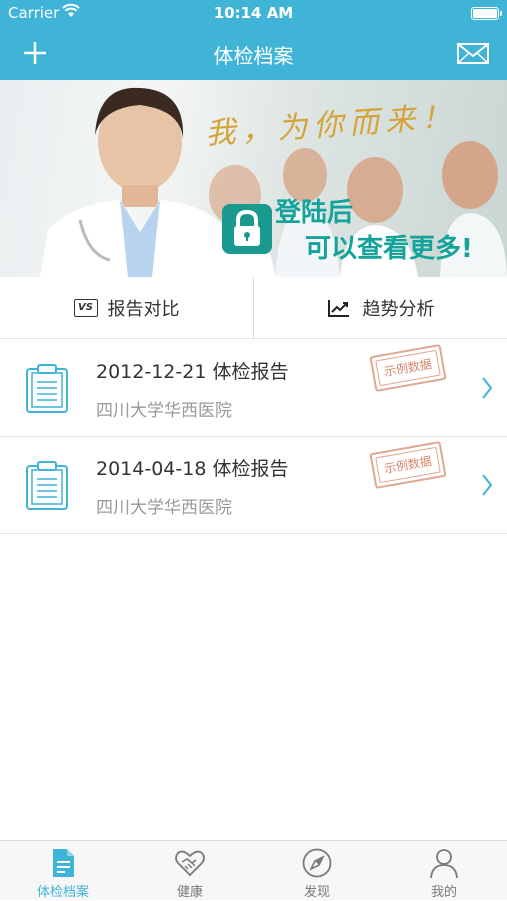 The width and height of the screenshot is (507, 901). Describe the element at coordinates (389, 249) in the screenshot. I see `banner-login-subtext: 可以查看更多!` at that location.